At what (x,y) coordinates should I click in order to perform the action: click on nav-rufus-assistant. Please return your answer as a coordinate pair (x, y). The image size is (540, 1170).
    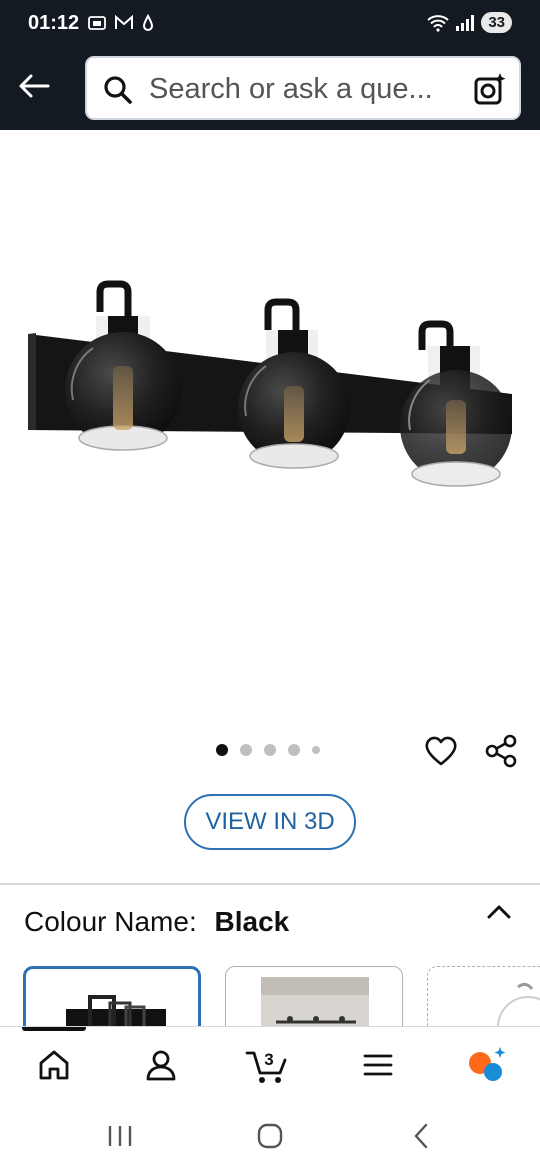
    Looking at the image, I should click on (486, 1065).